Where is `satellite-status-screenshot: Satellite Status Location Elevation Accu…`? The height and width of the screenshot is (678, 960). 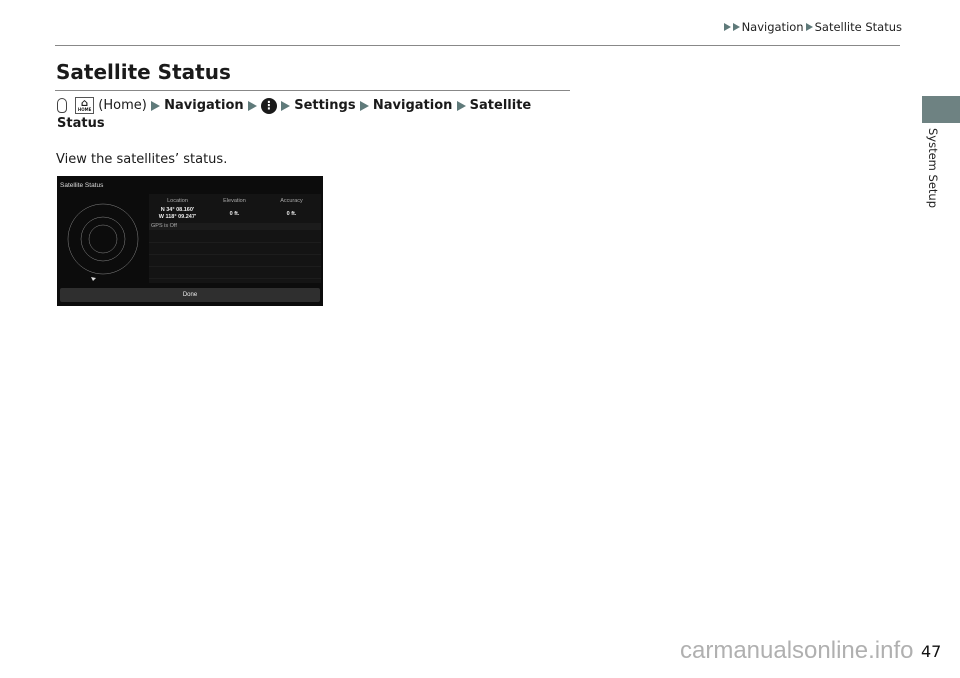 satellite-status-screenshot: Satellite Status Location Elevation Accu… is located at coordinates (190, 241).